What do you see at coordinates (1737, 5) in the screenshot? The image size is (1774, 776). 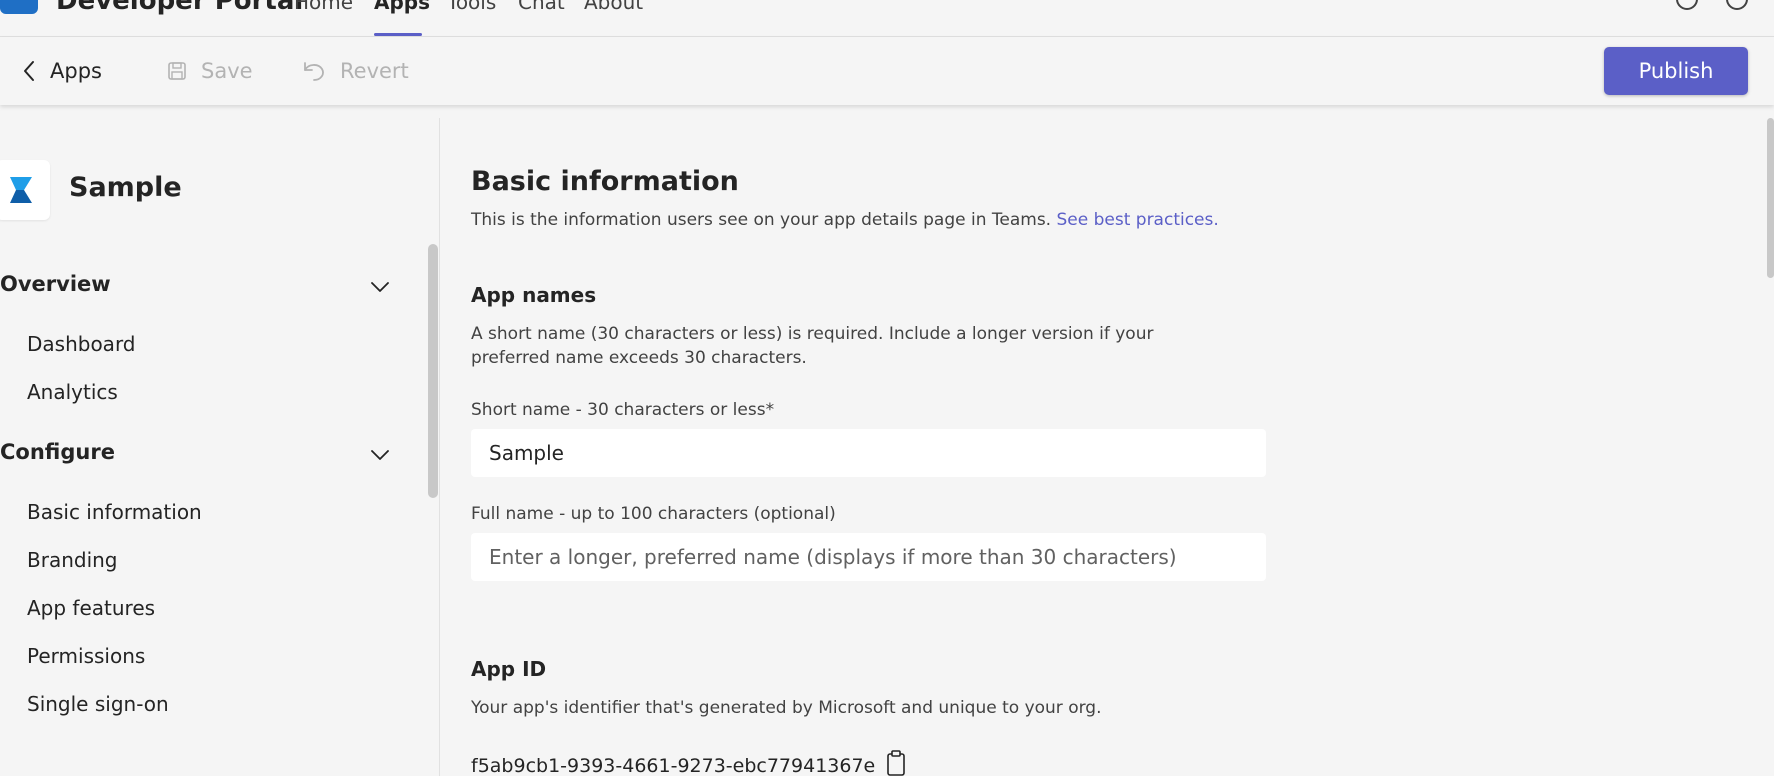 I see `profile-icon` at bounding box center [1737, 5].